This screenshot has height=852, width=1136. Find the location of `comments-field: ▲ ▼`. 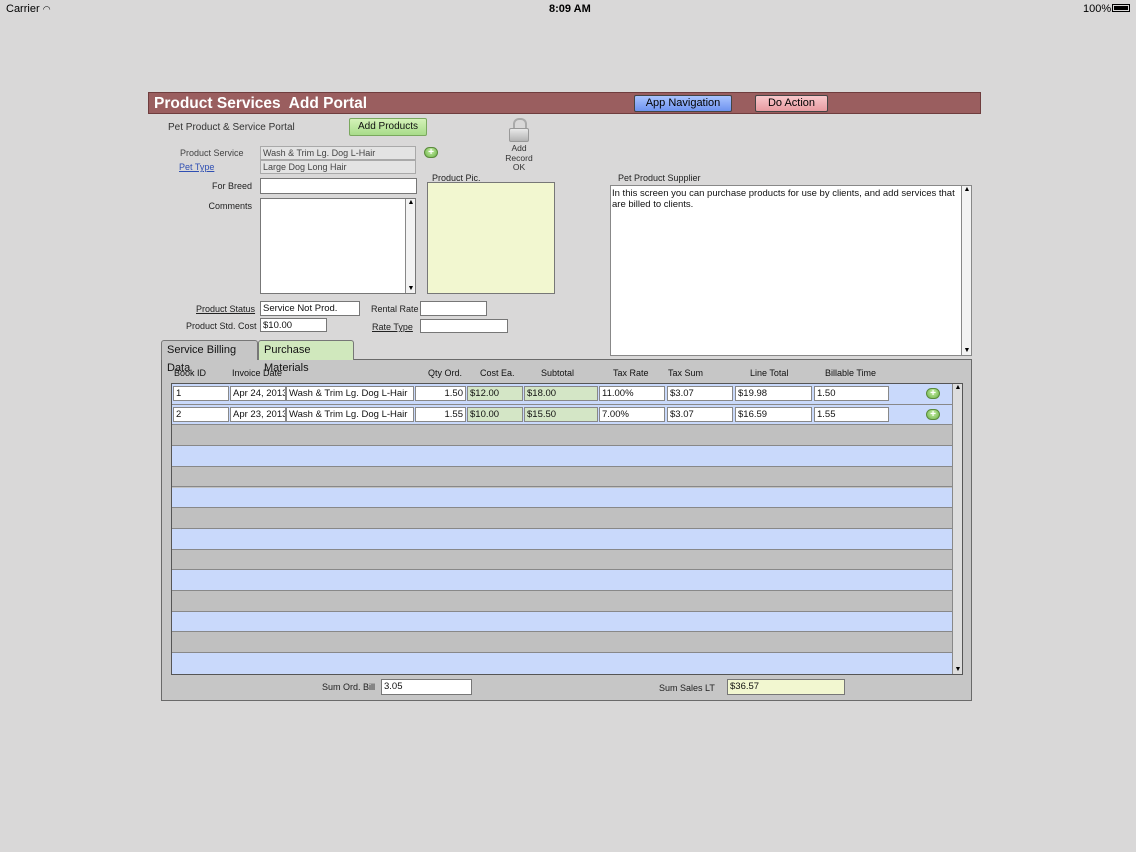

comments-field: ▲ ▼ is located at coordinates (338, 246).